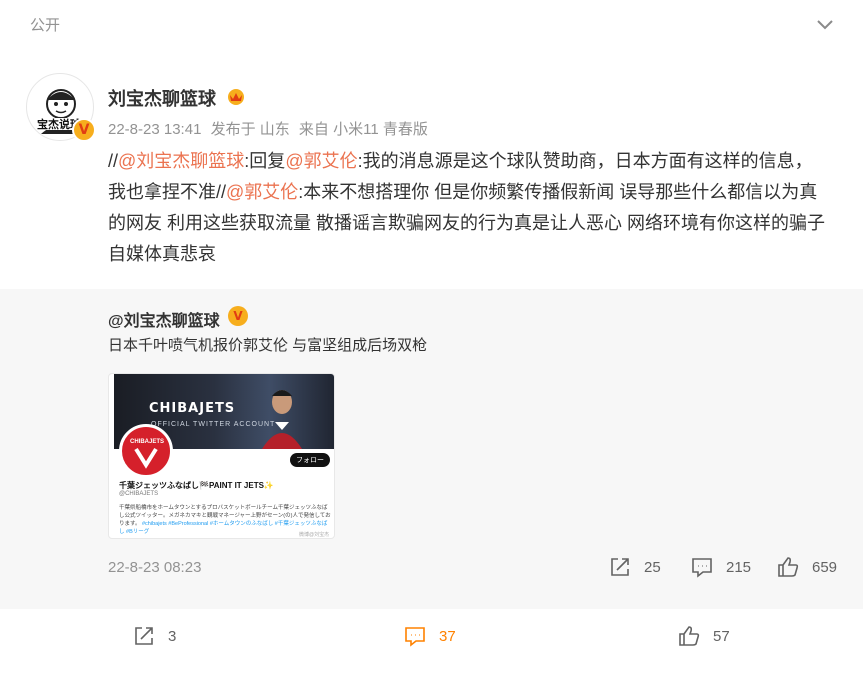 This screenshot has height=679, width=863. Describe the element at coordinates (172, 636) in the screenshot. I see `repost-count: 3` at that location.